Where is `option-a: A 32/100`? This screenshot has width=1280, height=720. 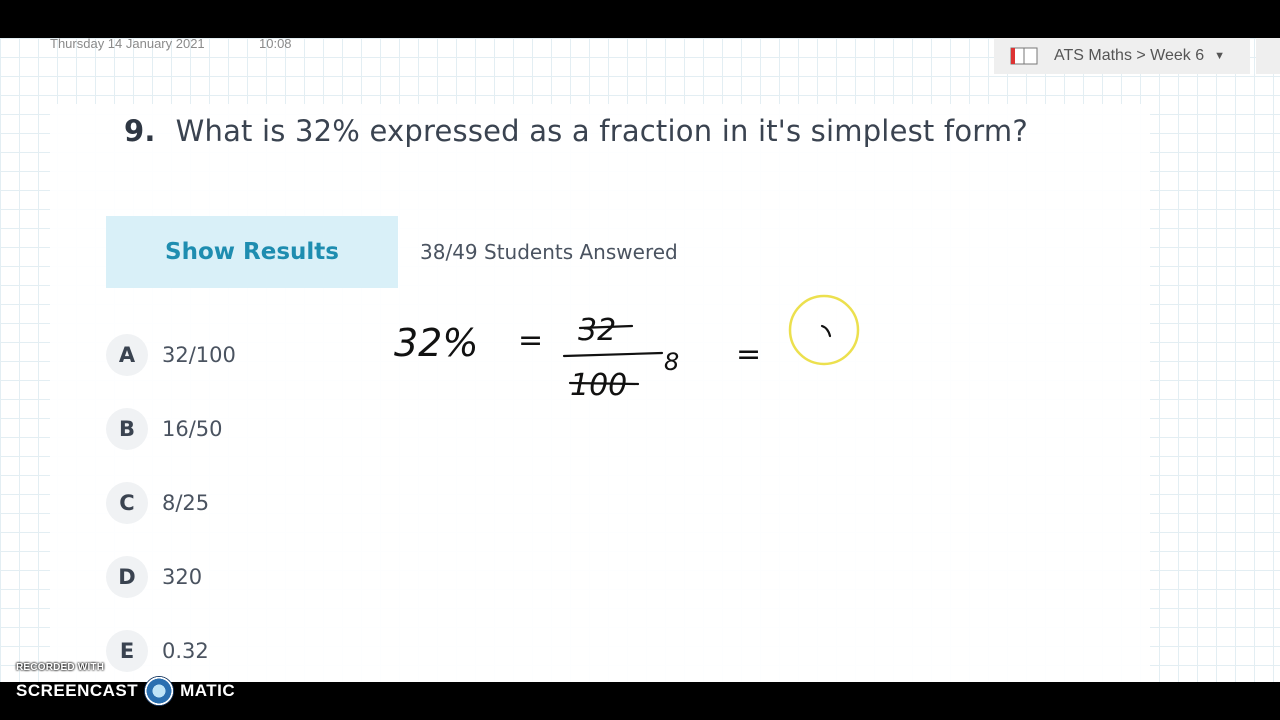 option-a: A 32/100 is located at coordinates (171, 355).